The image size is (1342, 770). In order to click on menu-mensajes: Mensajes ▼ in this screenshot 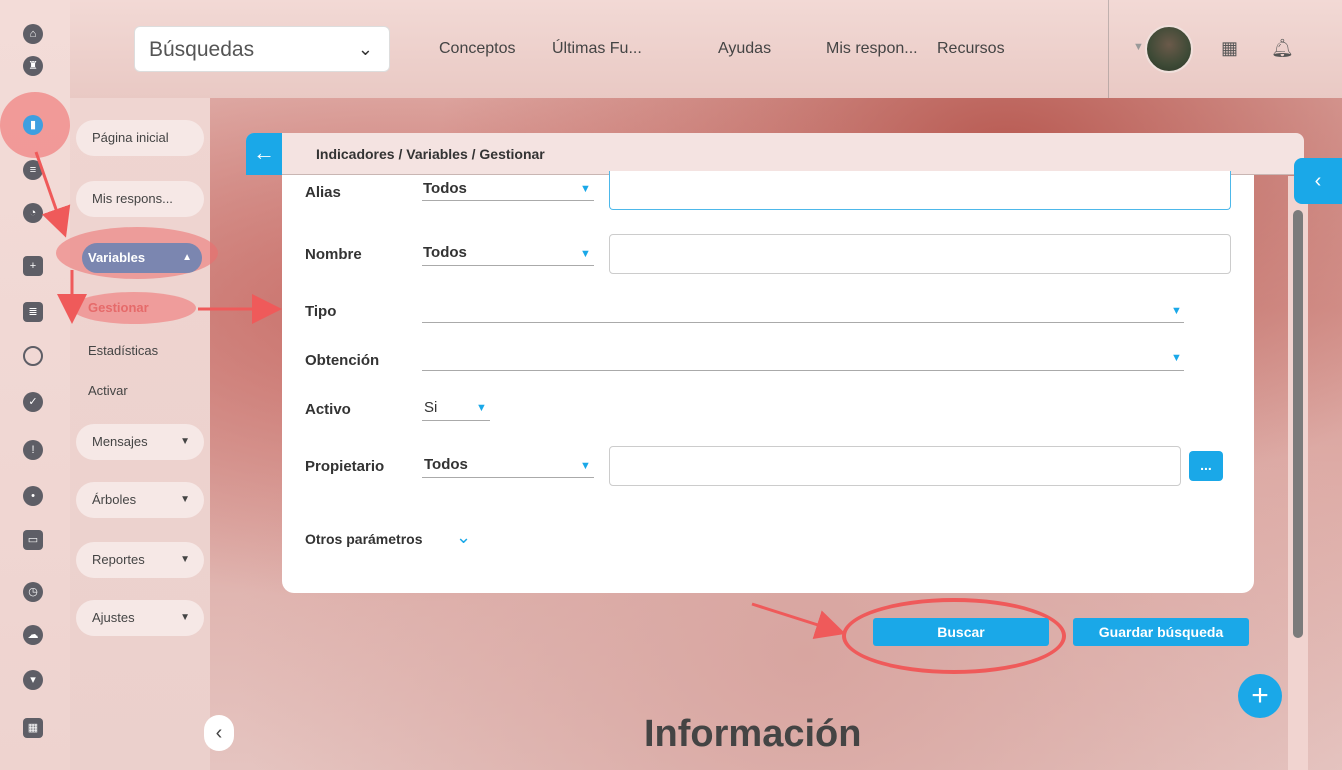, I will do `click(140, 442)`.